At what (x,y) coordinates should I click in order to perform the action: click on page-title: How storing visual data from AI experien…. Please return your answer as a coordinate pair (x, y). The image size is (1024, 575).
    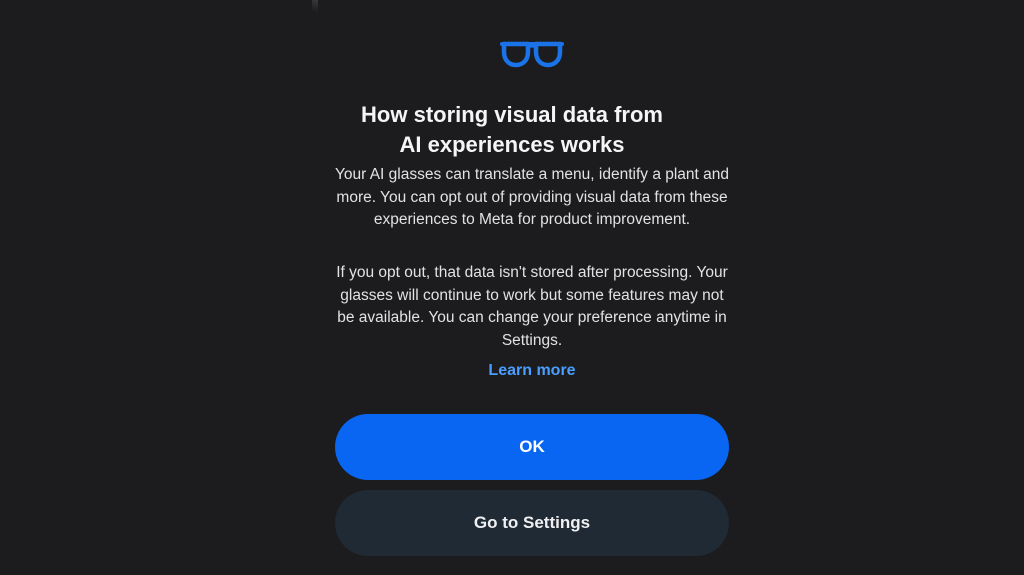
    Looking at the image, I should click on (512, 130).